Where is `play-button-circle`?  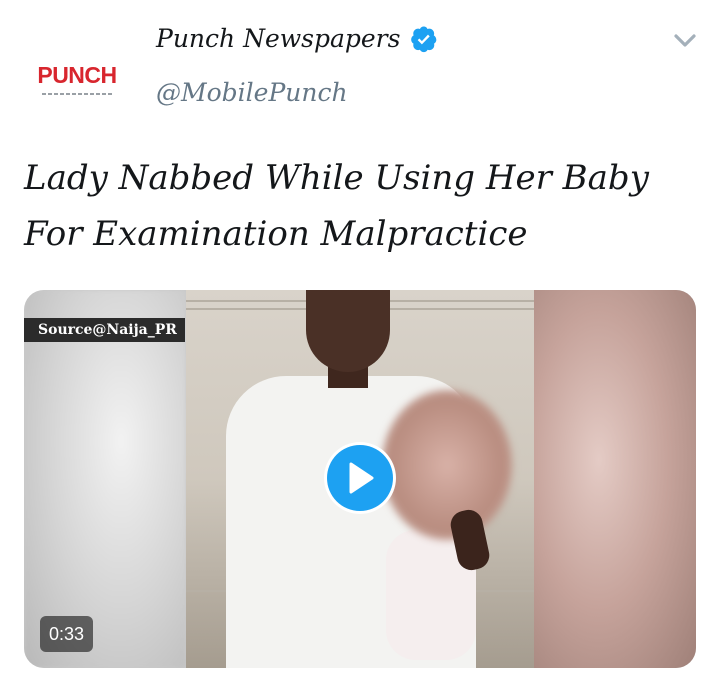 play-button-circle is located at coordinates (360, 478).